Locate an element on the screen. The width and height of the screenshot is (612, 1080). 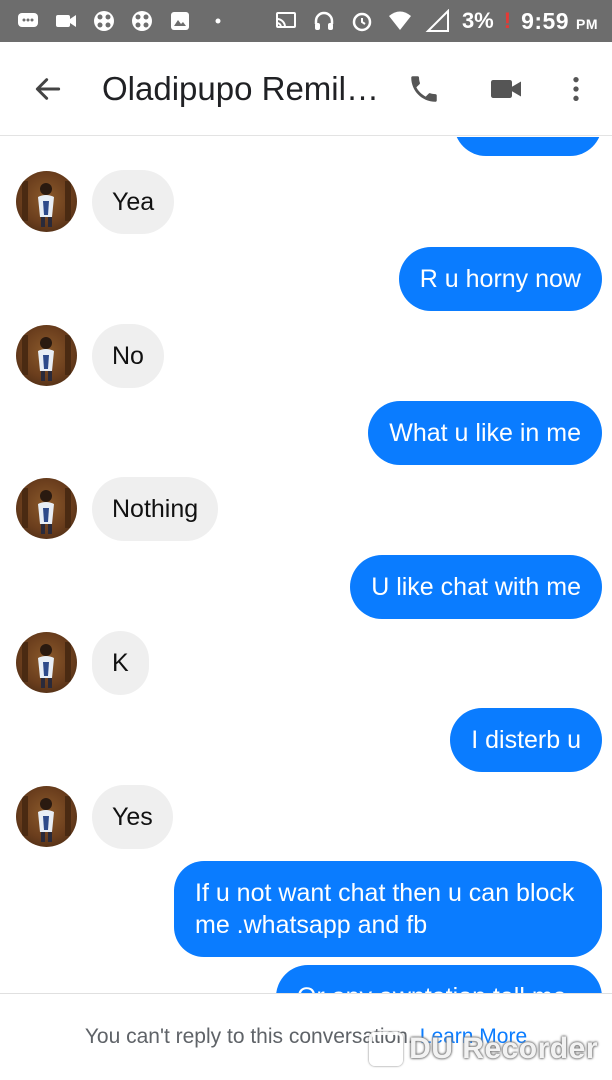
more-options-button is located at coordinates (576, 89).